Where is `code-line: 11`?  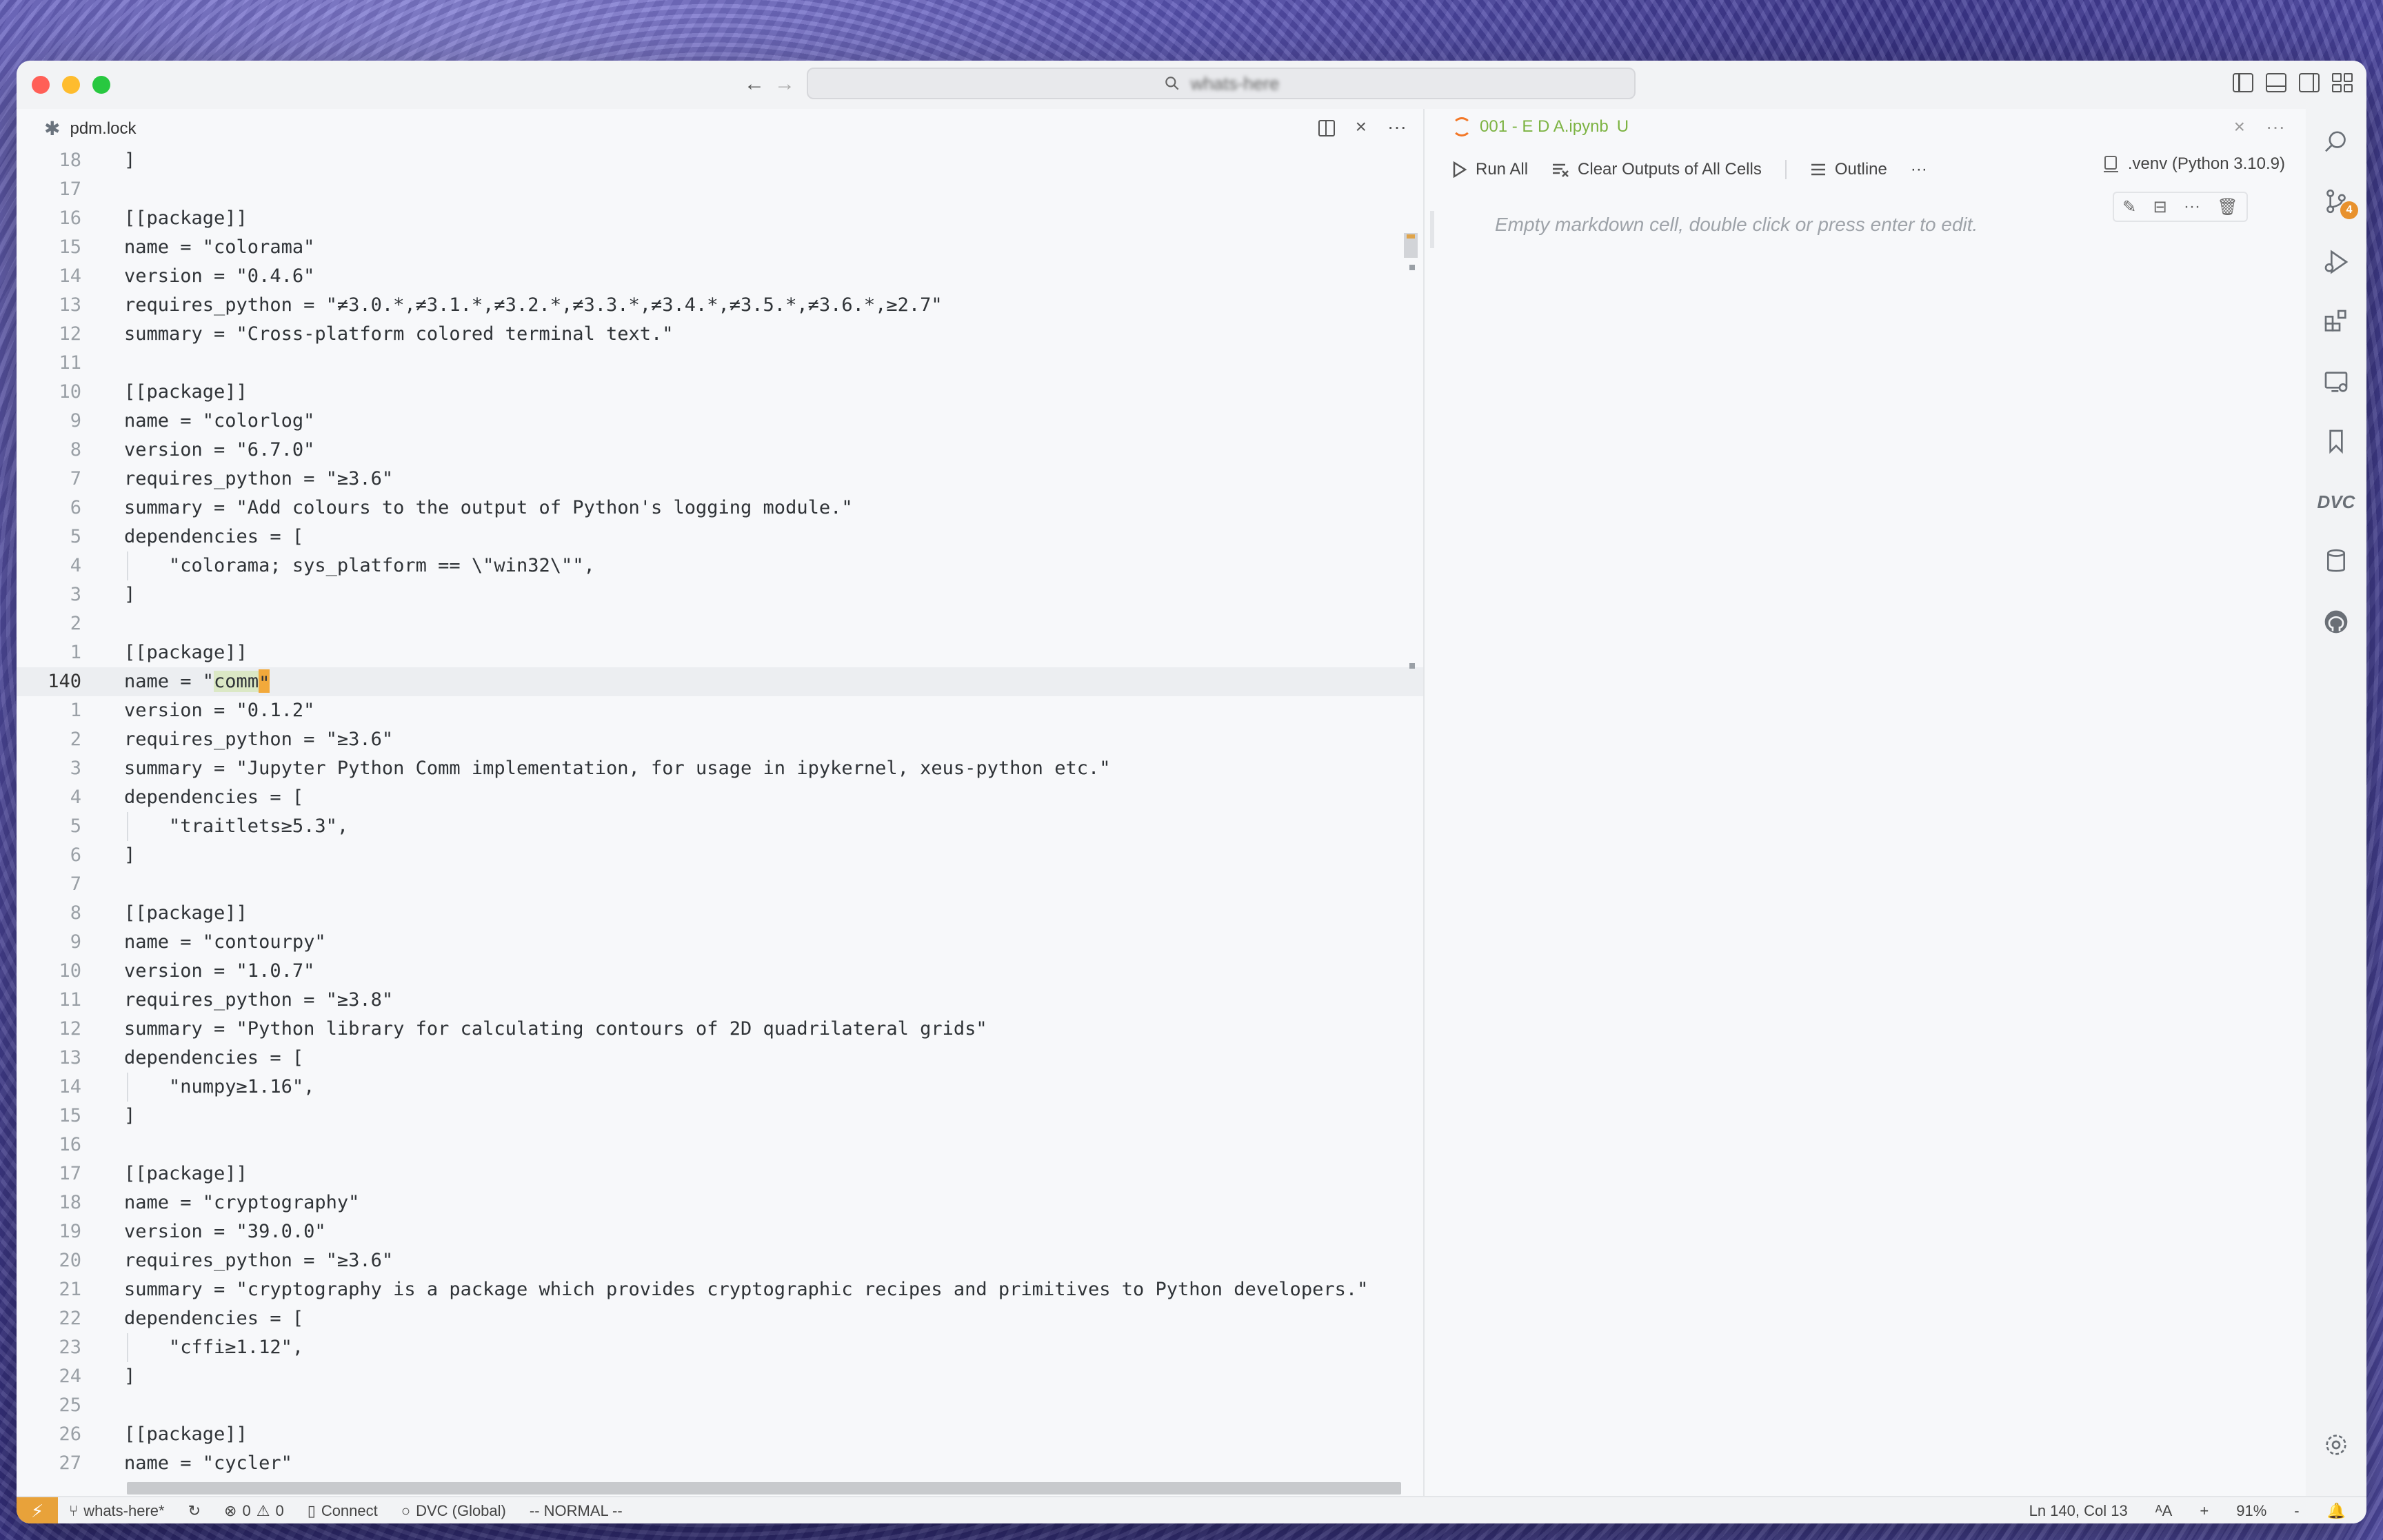 code-line: 11 is located at coordinates (720, 364).